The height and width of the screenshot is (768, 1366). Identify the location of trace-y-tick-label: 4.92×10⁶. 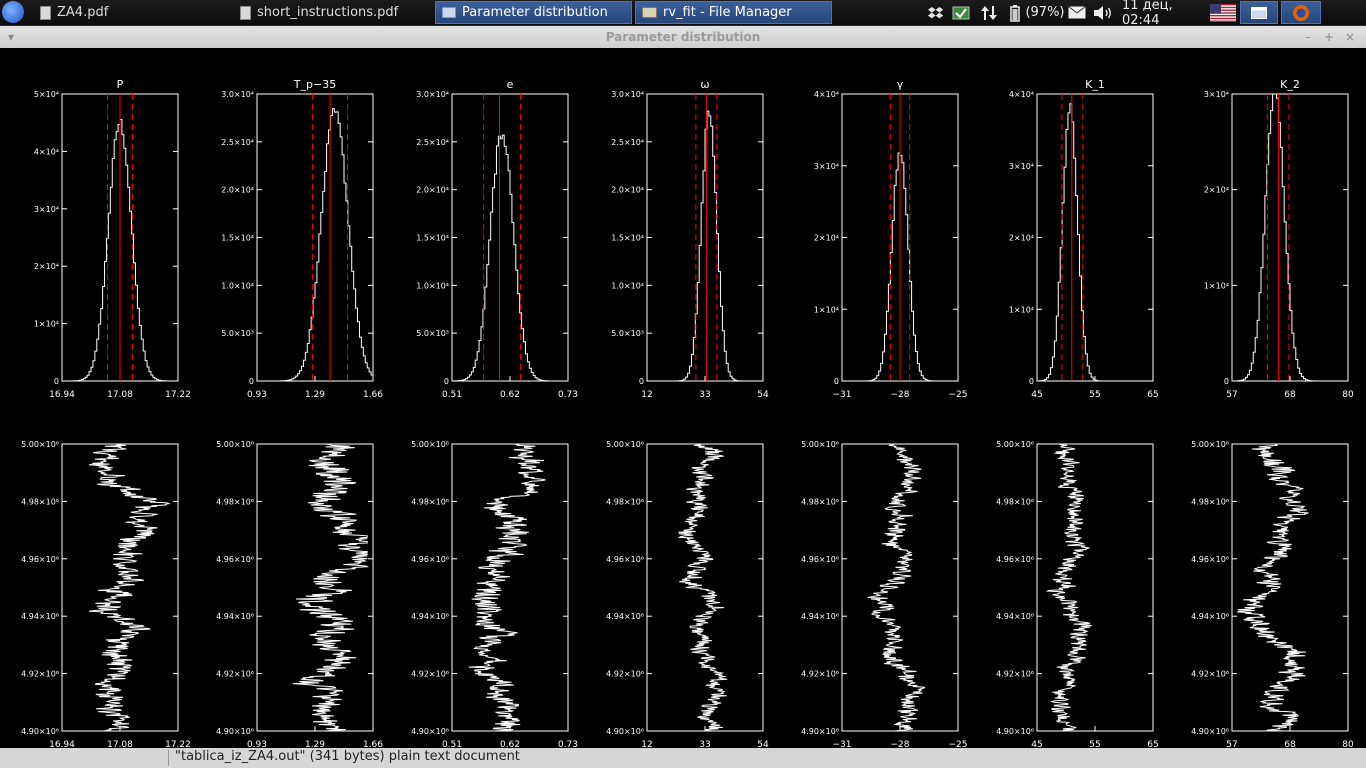
(820, 674).